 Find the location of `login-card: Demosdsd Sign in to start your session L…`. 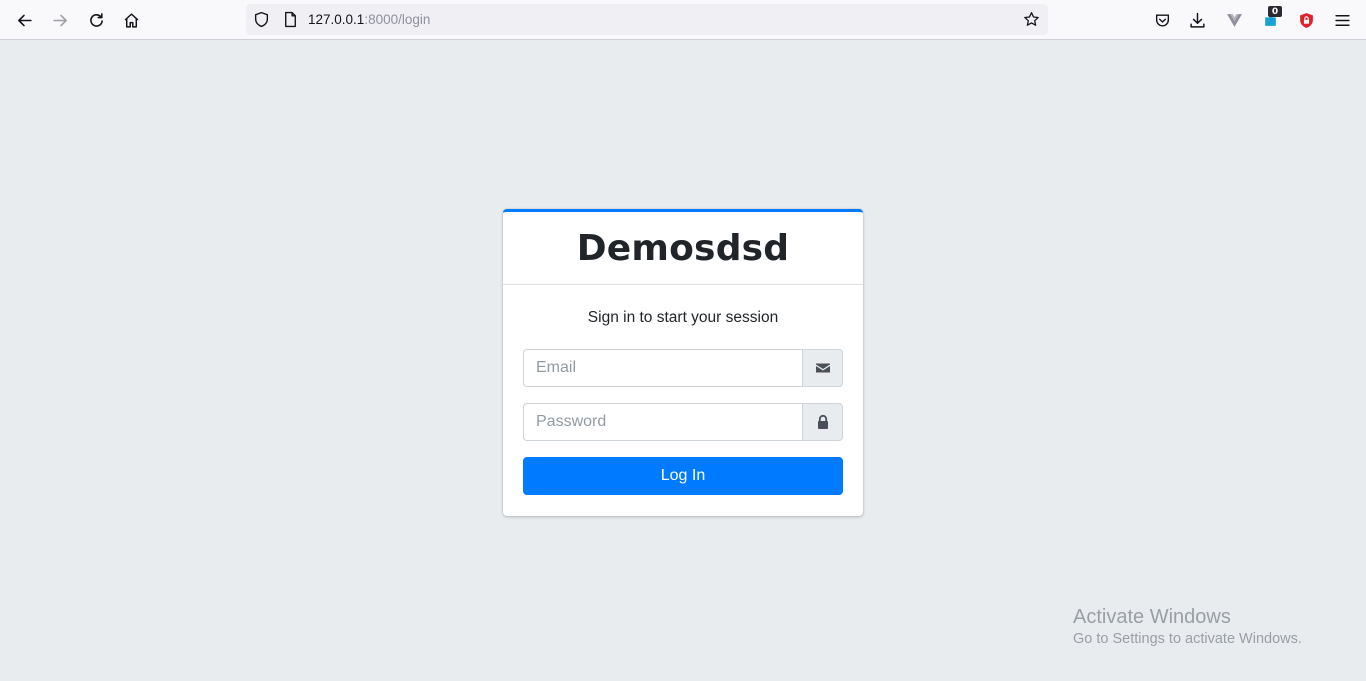

login-card: Demosdsd Sign in to start your session L… is located at coordinates (683, 362).